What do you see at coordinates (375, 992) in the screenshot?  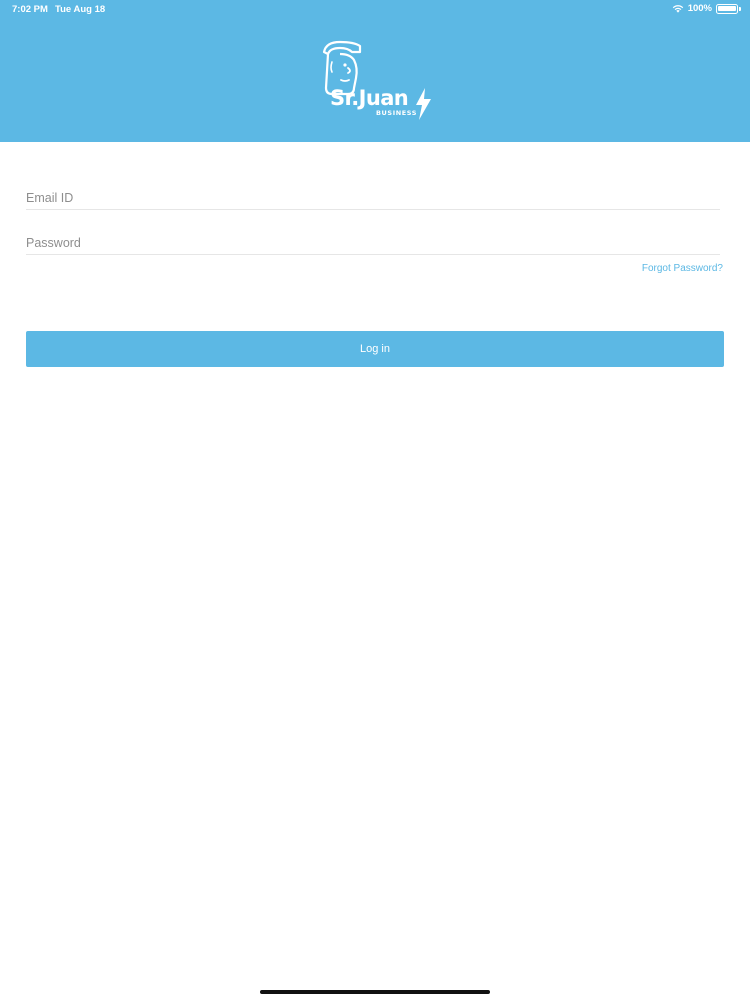 I see `home-indicator` at bounding box center [375, 992].